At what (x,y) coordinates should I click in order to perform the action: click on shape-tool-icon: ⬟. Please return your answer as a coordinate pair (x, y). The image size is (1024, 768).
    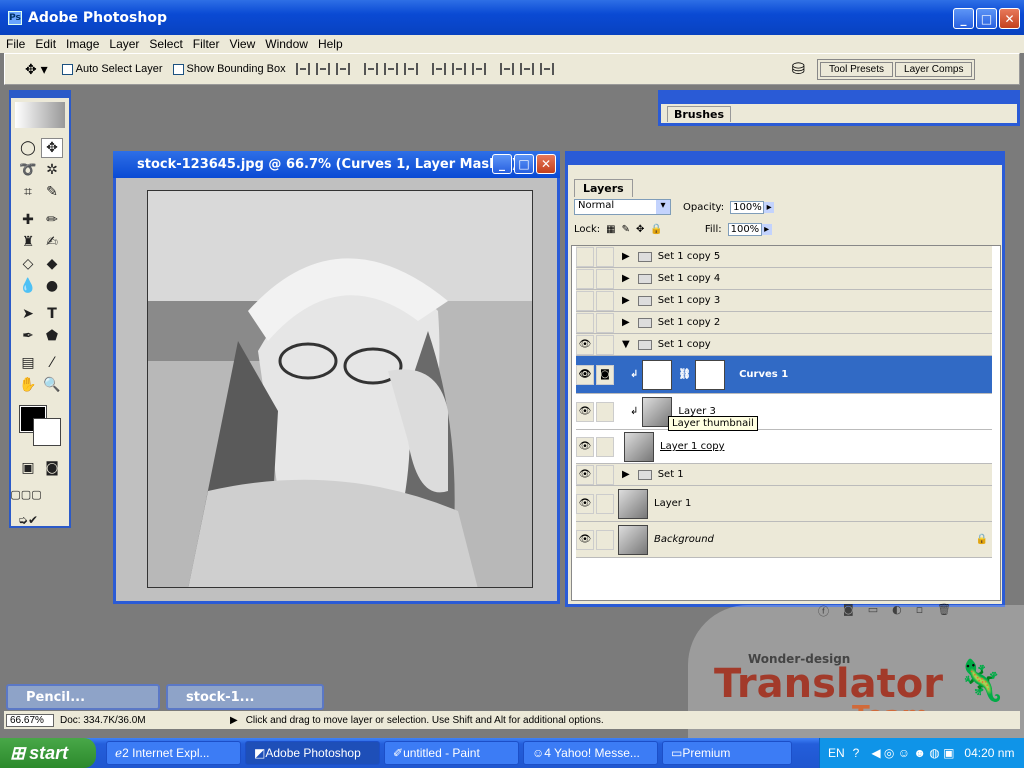
    Looking at the image, I should click on (52, 336).